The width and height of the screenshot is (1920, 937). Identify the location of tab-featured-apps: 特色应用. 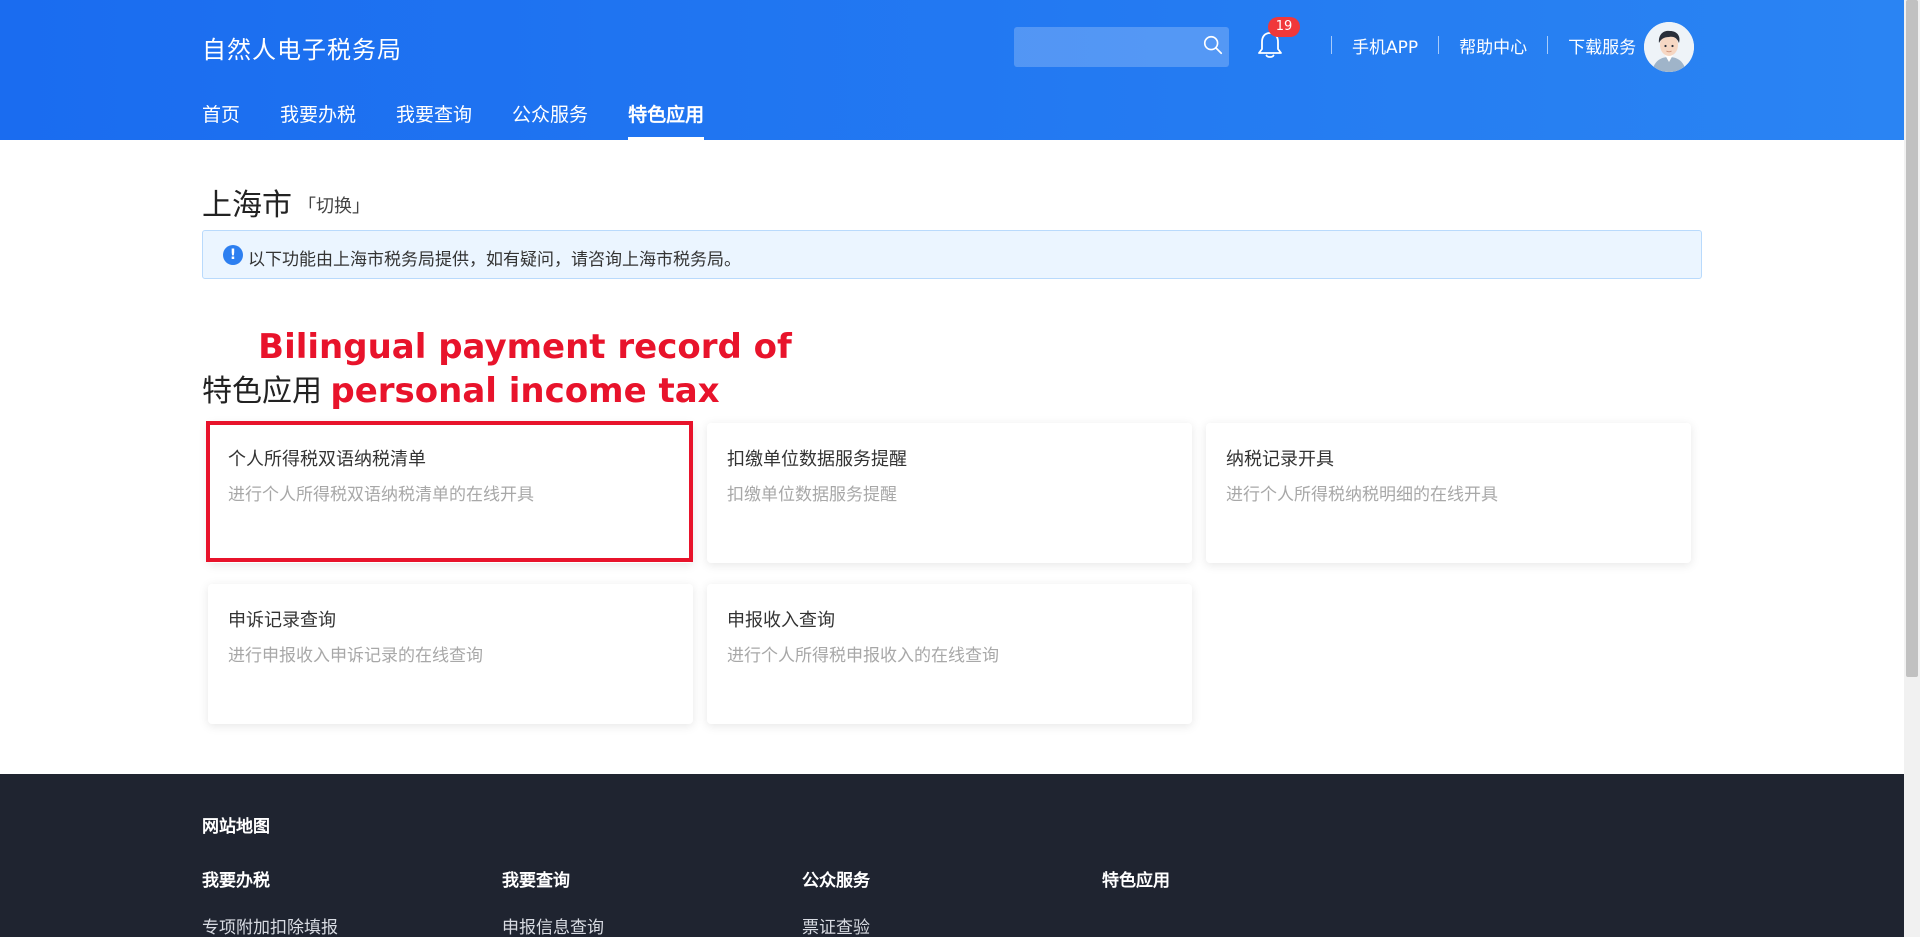
(666, 120).